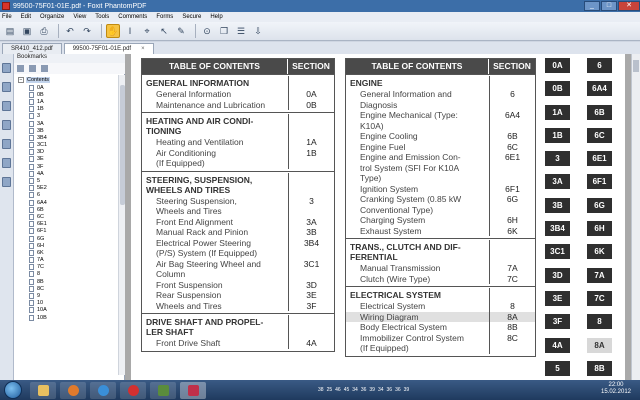 The height and width of the screenshot is (400, 640). Describe the element at coordinates (440, 99) in the screenshot. I see `toc-row: General Information and Diagnosis 6` at that location.